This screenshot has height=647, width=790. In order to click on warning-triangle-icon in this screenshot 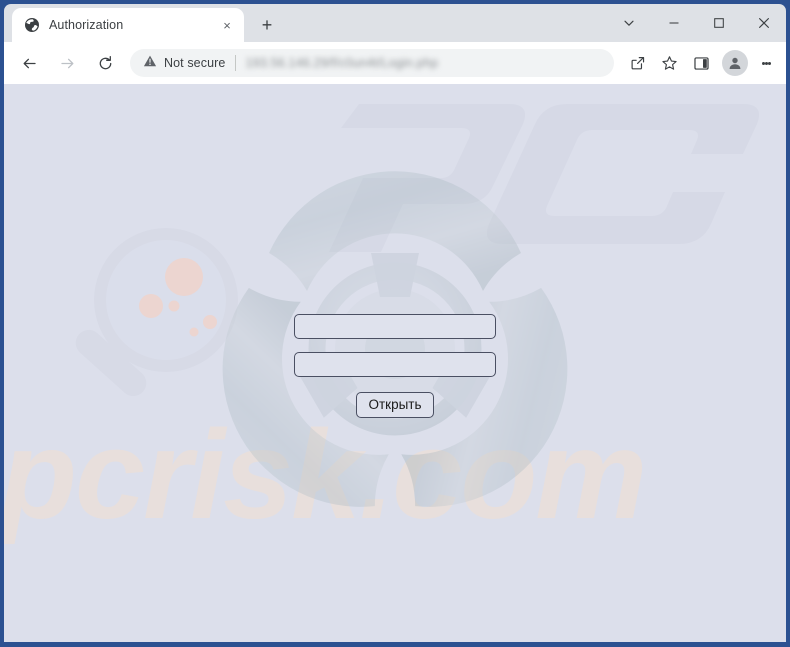, I will do `click(150, 63)`.